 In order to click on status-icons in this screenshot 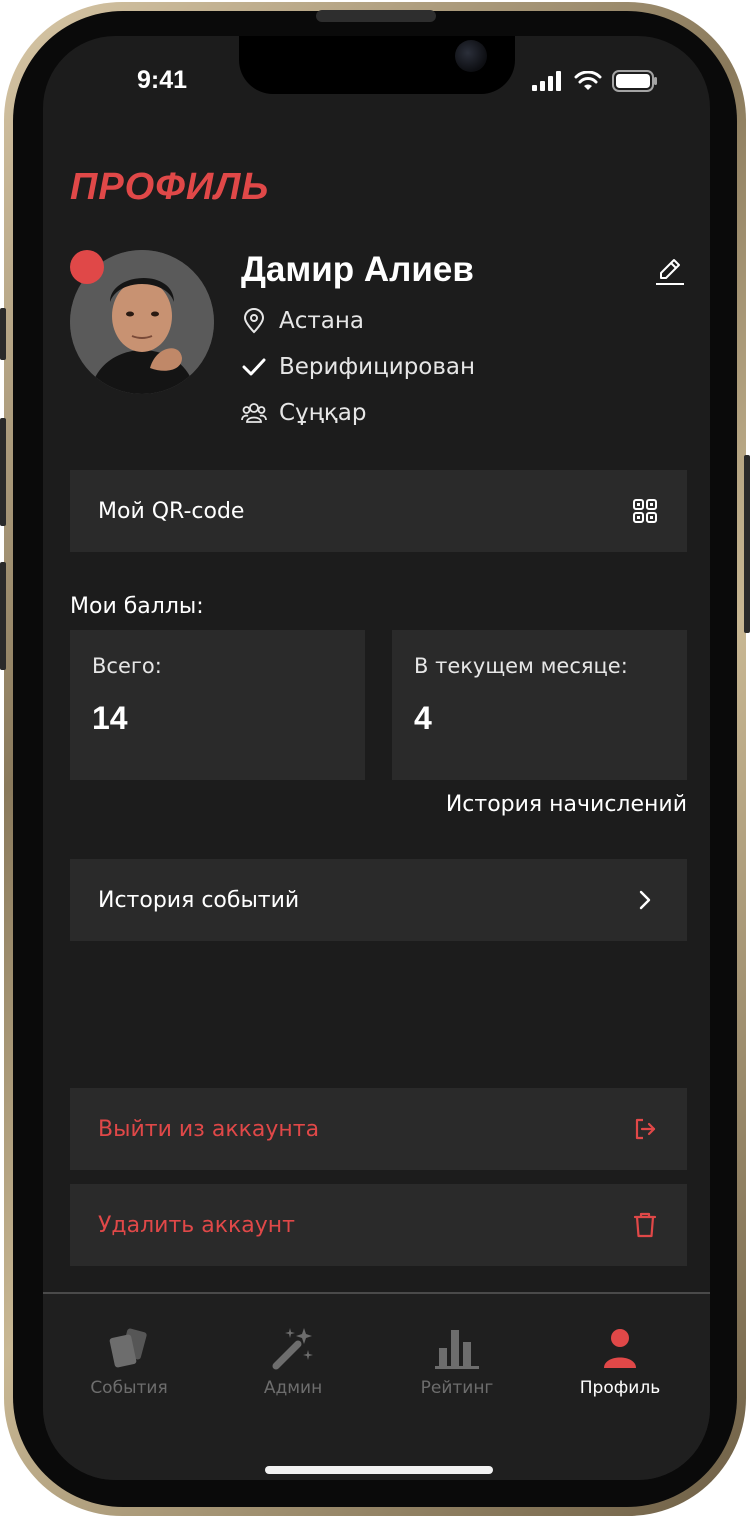, I will do `click(595, 81)`.